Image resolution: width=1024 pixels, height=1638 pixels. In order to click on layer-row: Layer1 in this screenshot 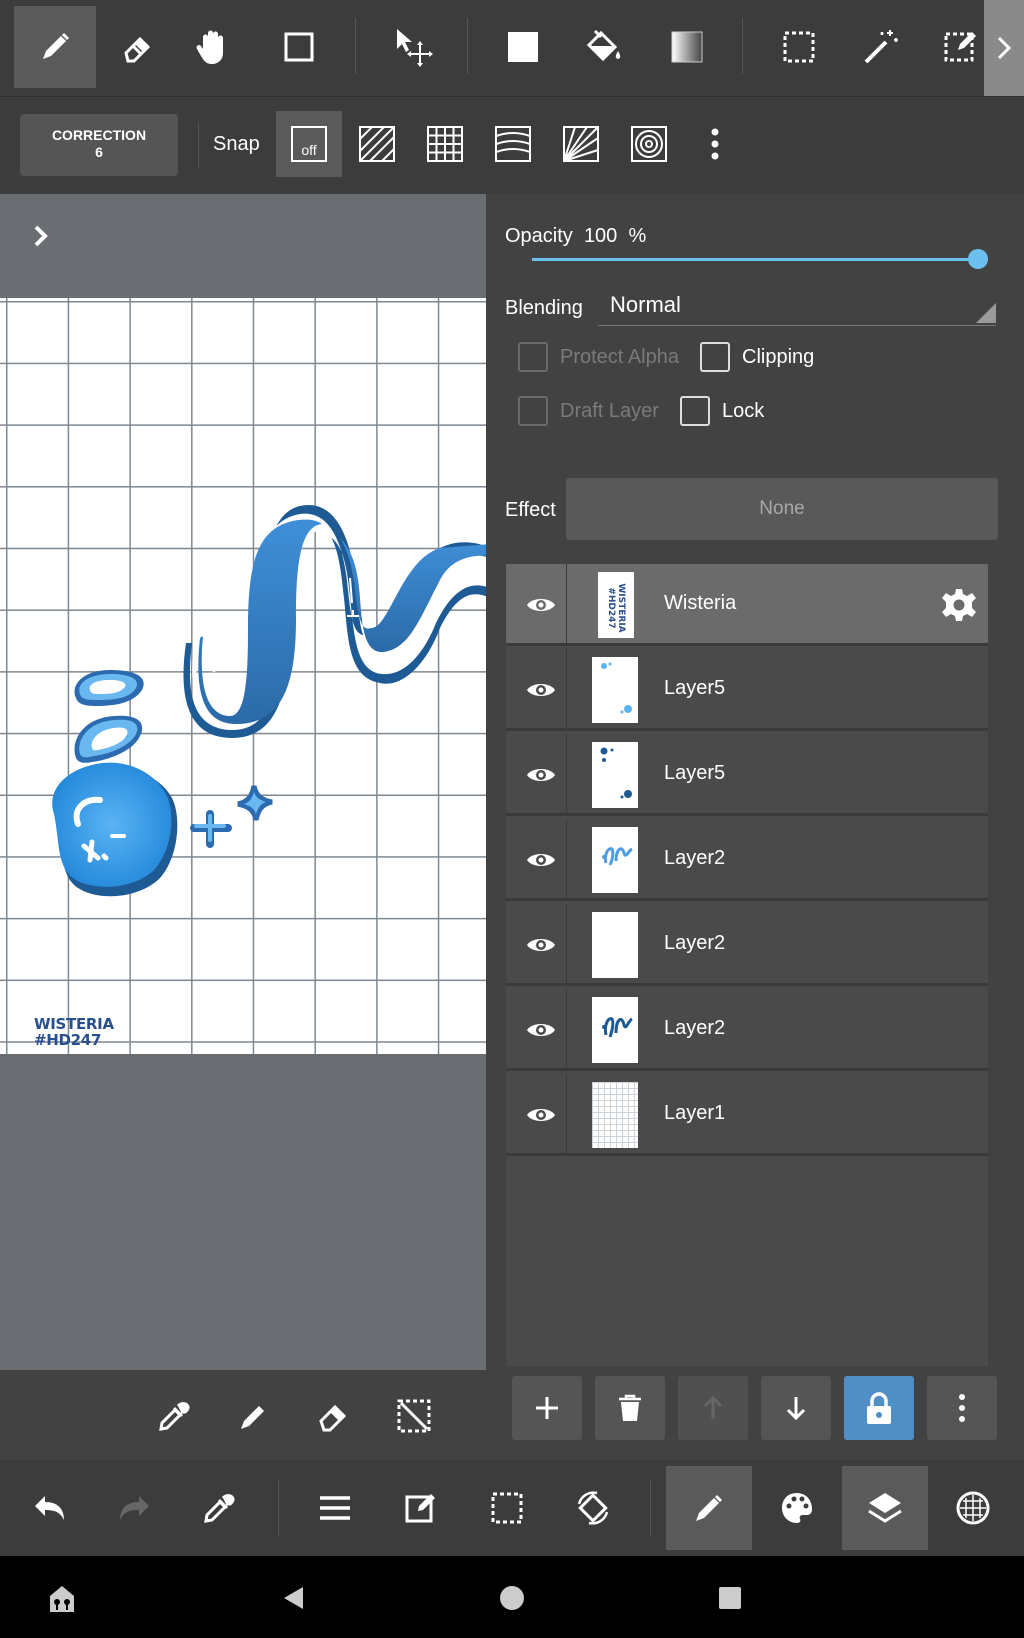, I will do `click(747, 1115)`.